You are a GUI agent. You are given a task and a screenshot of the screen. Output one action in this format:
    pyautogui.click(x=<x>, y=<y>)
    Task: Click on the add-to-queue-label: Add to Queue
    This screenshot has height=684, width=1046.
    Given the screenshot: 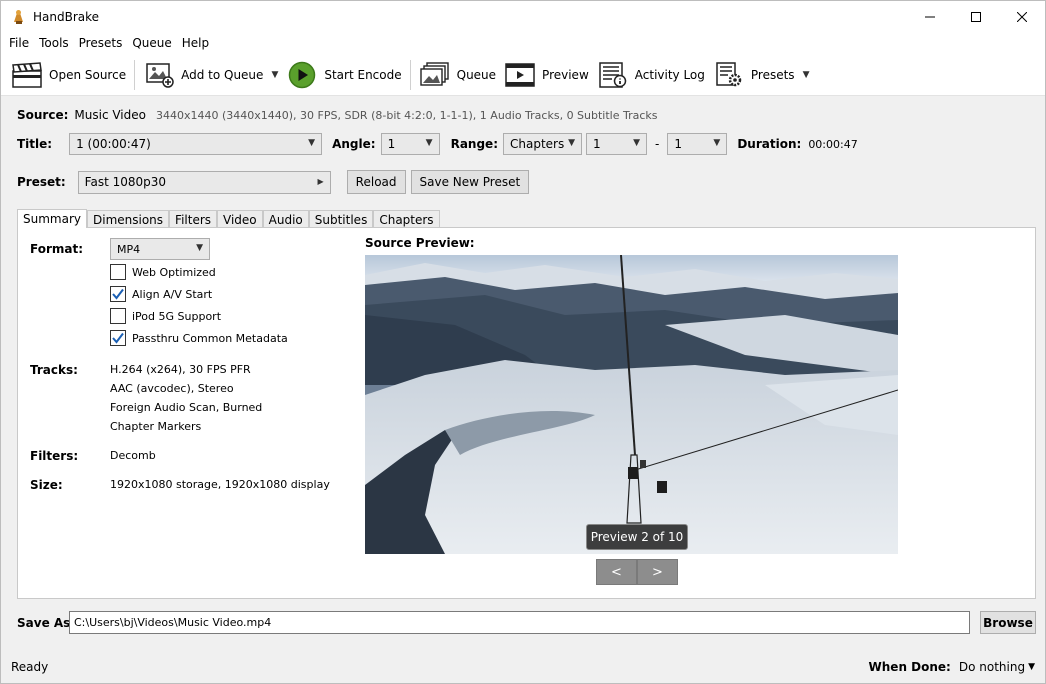 What is the action you would take?
    pyautogui.click(x=222, y=74)
    